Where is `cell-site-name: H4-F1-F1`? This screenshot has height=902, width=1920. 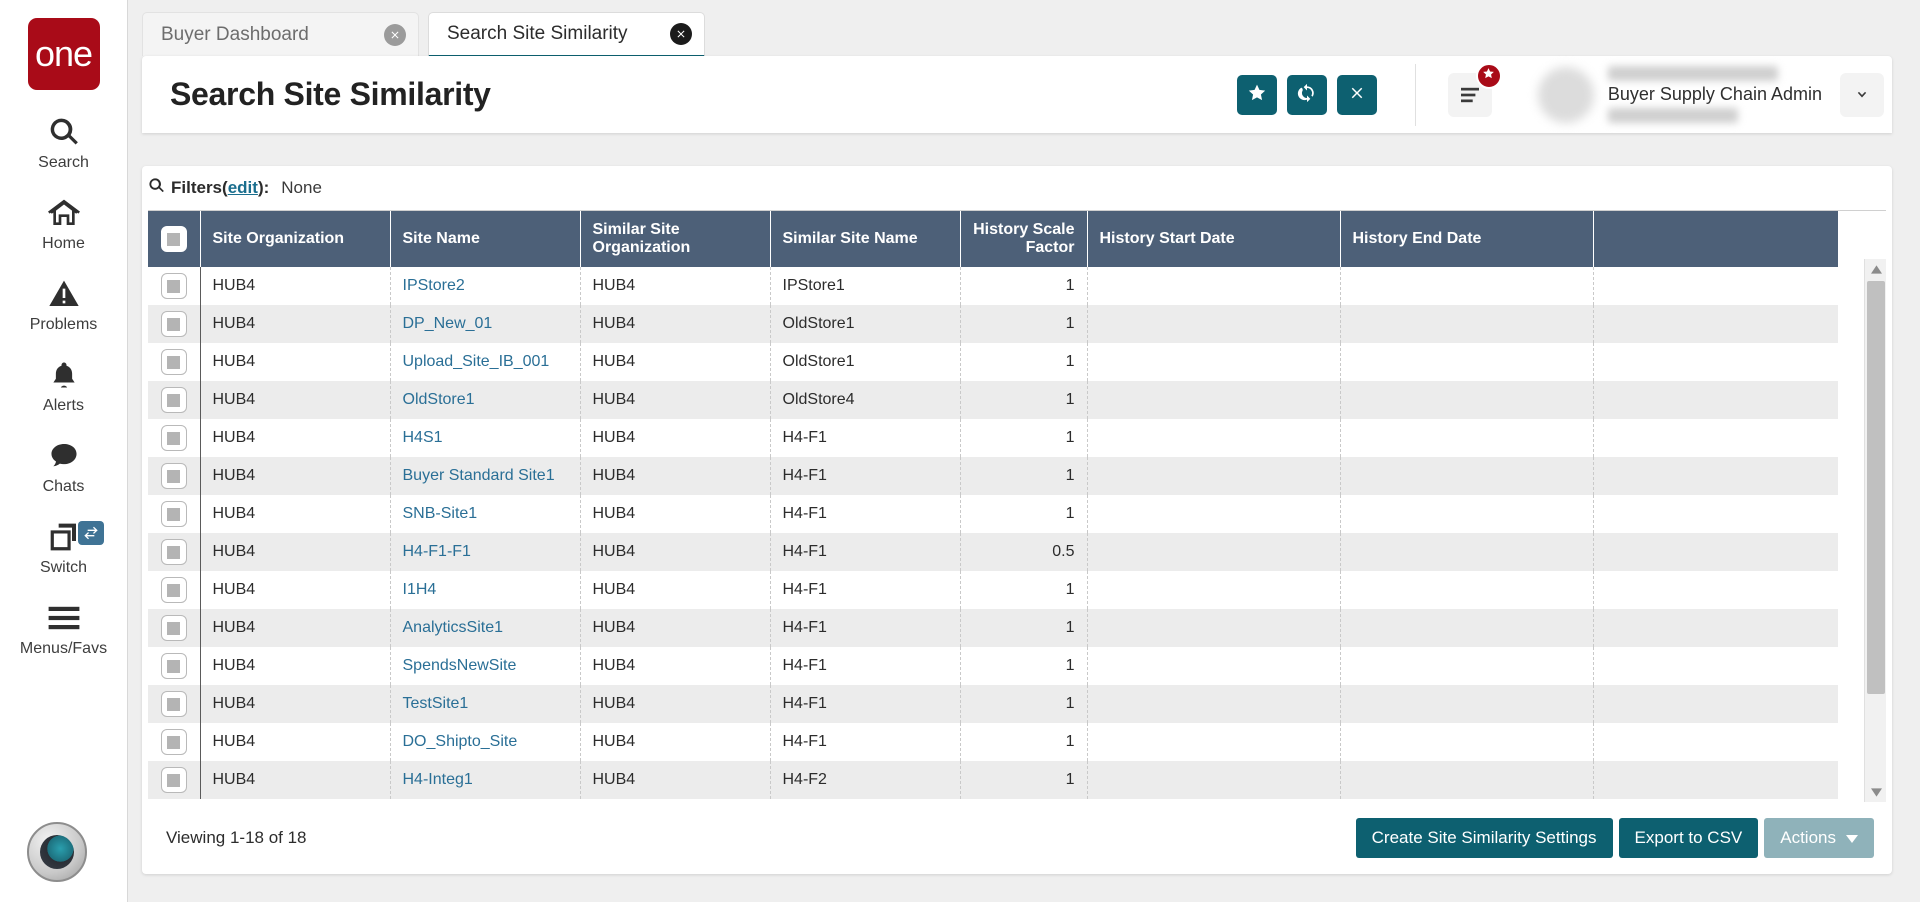
cell-site-name: H4-F1-F1 is located at coordinates (485, 552).